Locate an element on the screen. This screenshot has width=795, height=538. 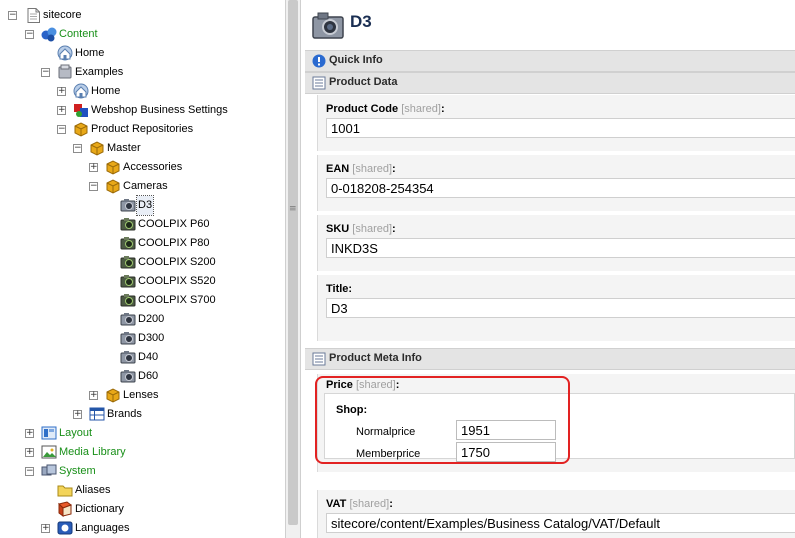
tree-label: Languages is located at coordinates (102, 528).